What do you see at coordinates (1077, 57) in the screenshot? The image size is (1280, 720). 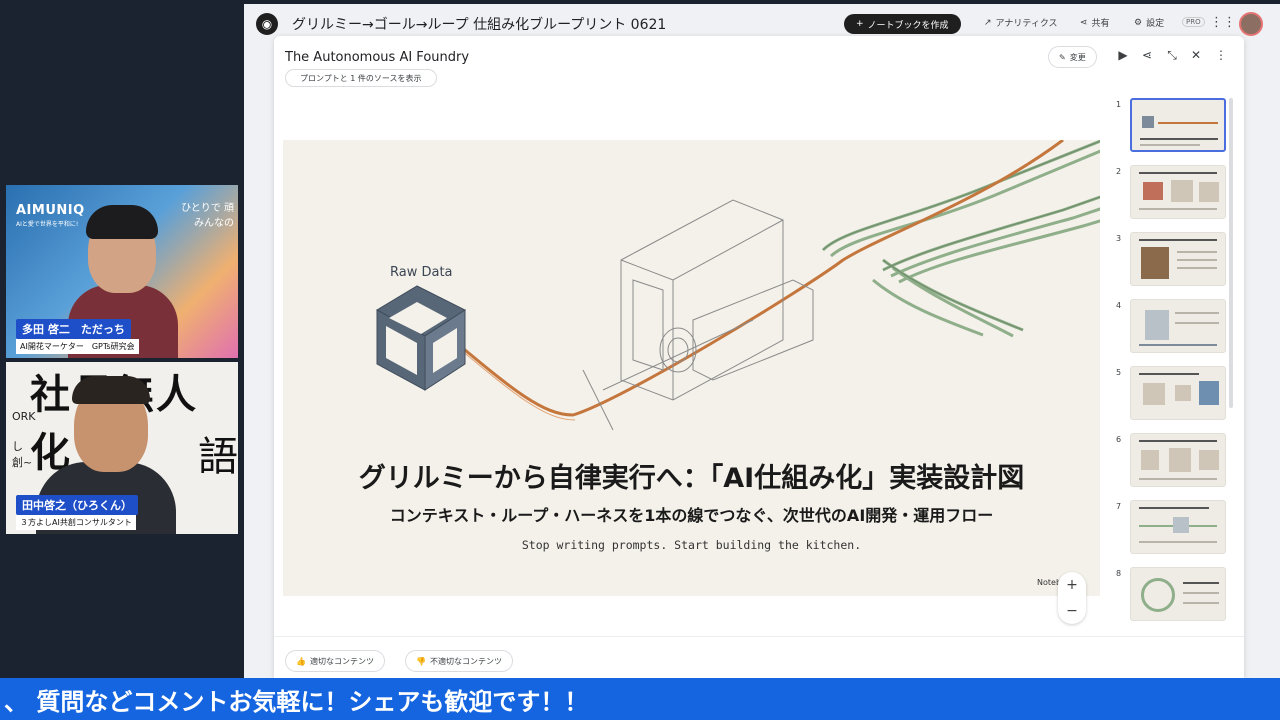 I see `change-label: 変更` at bounding box center [1077, 57].